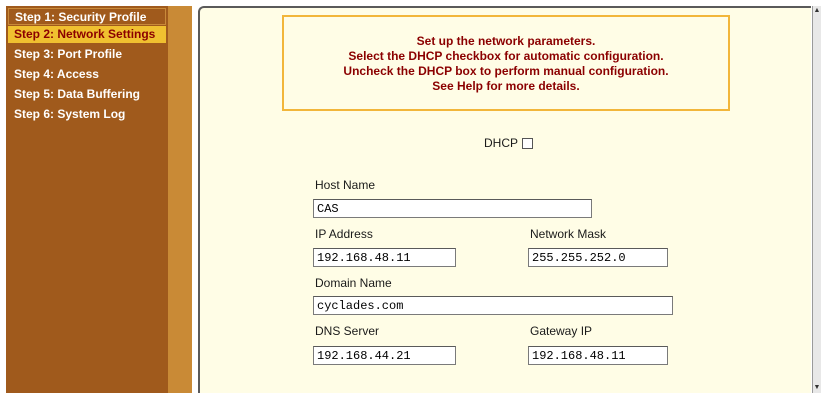 Image resolution: width=821 pixels, height=393 pixels. Describe the element at coordinates (501, 143) in the screenshot. I see `dhcp-label: DHCP` at that location.